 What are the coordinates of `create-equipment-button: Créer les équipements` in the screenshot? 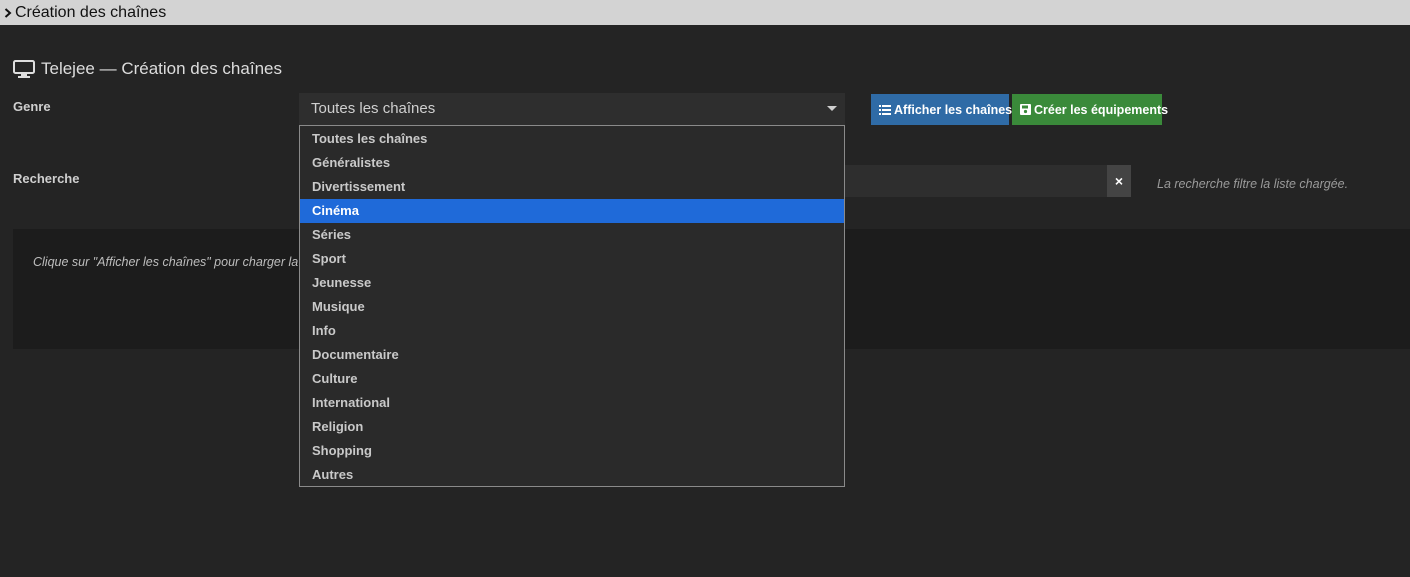 It's located at (1090, 109).